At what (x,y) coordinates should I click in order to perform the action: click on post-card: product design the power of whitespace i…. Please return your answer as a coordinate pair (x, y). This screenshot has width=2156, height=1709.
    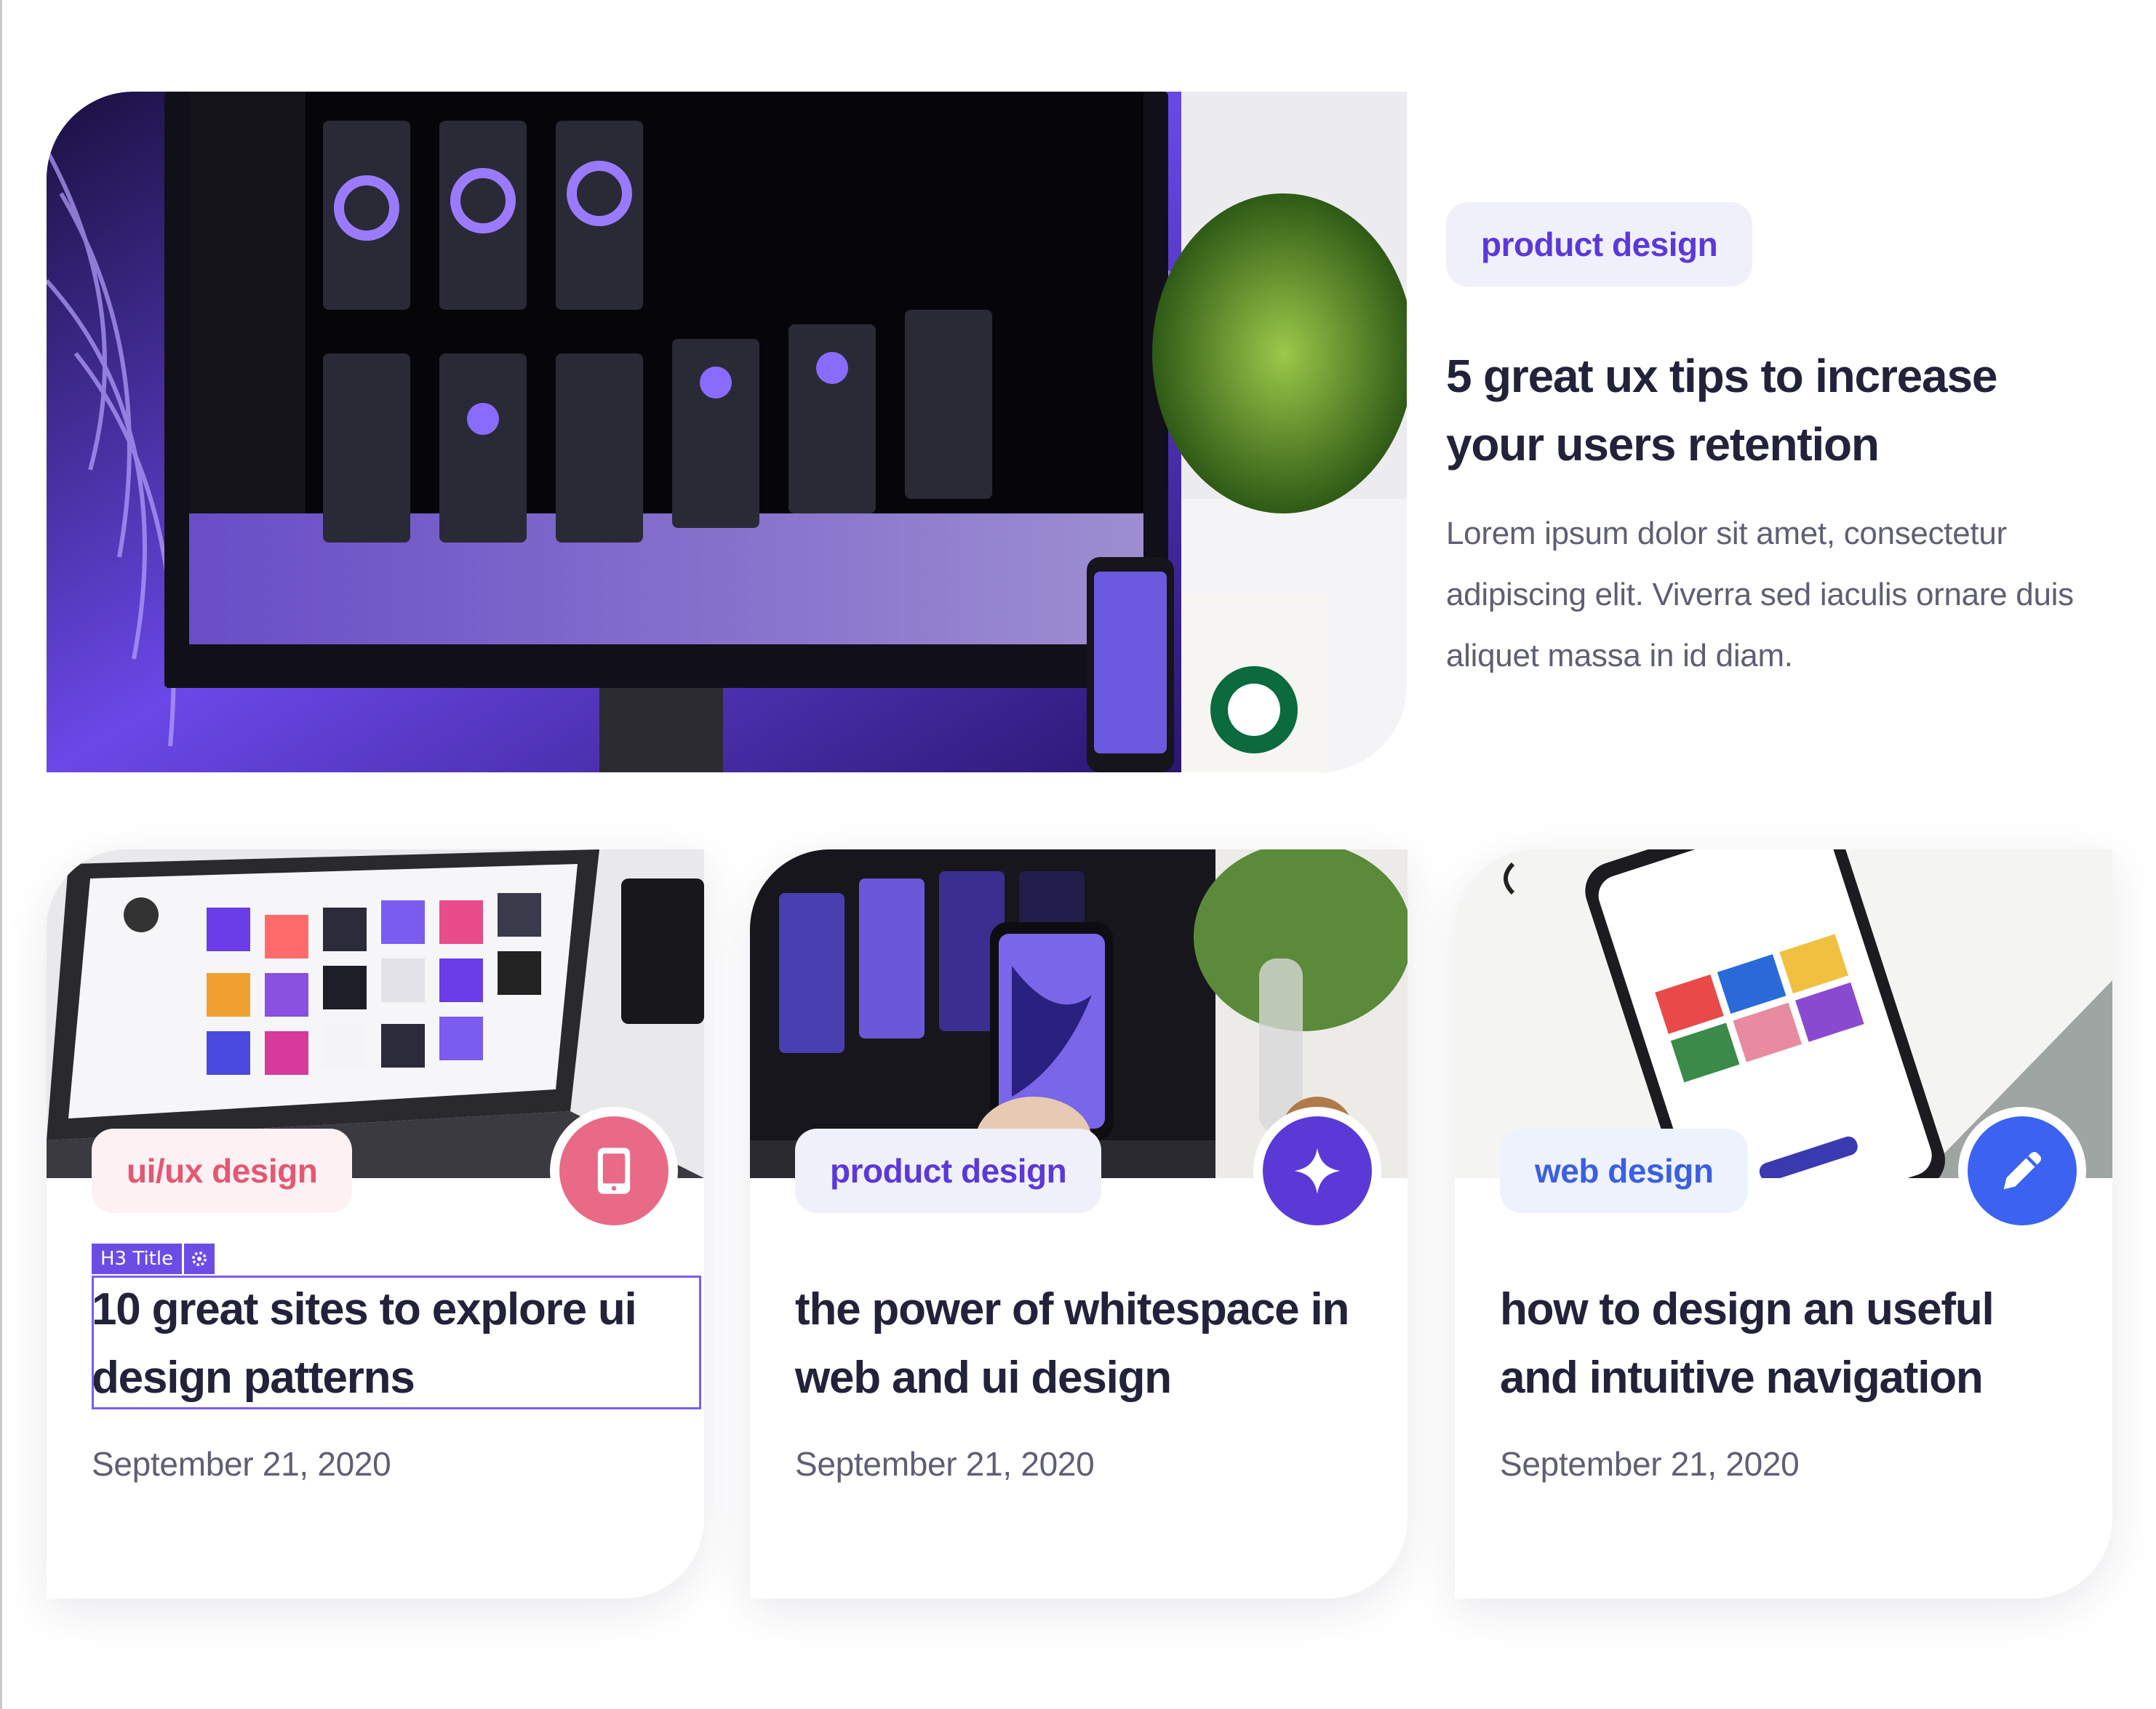
    Looking at the image, I should click on (1079, 1223).